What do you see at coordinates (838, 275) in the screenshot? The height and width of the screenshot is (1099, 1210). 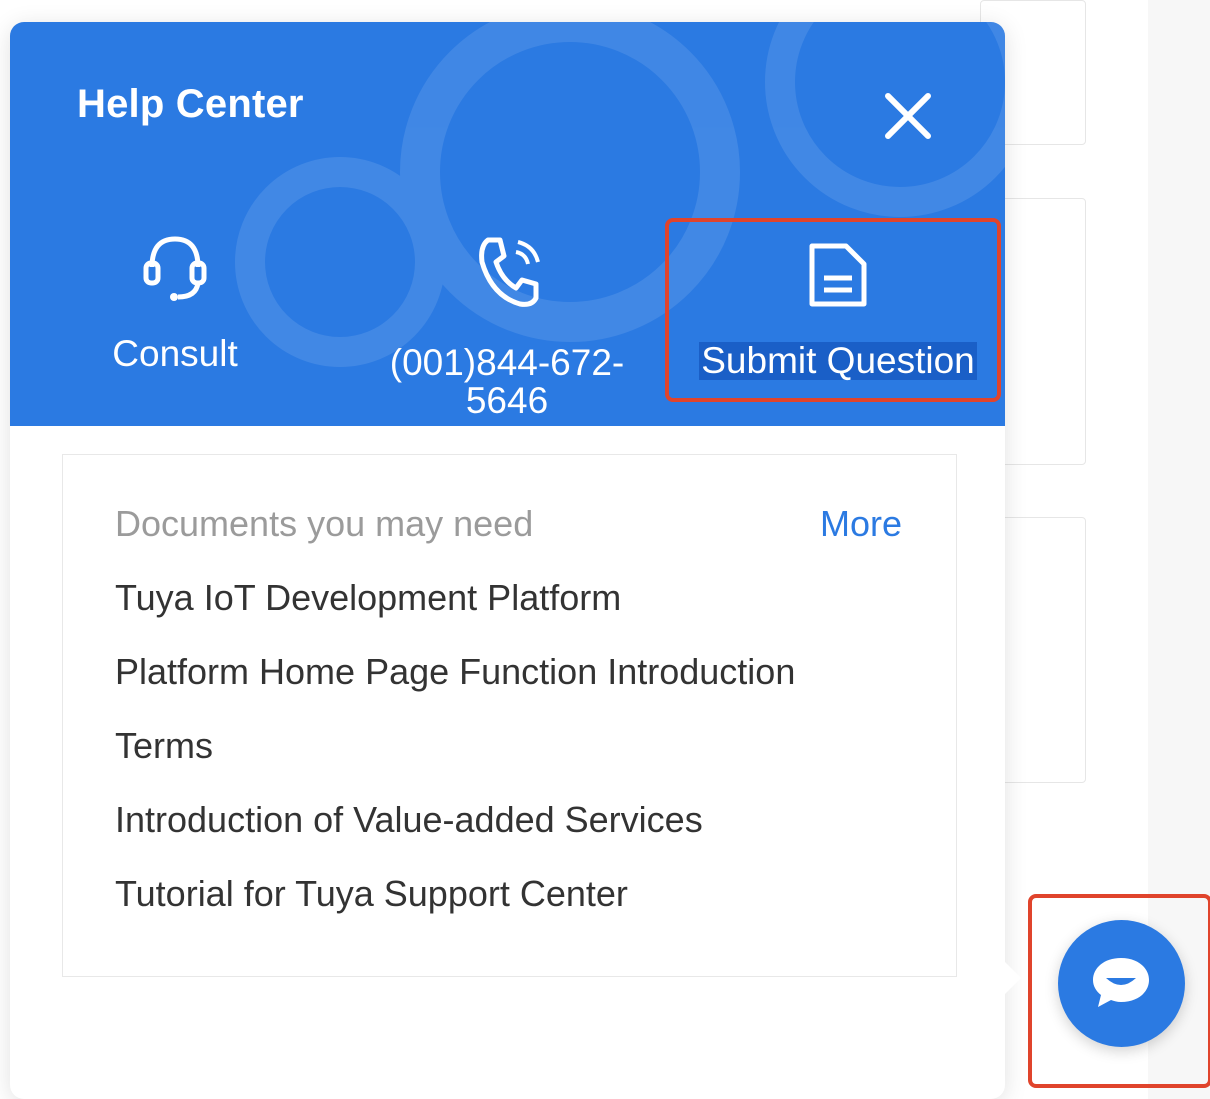 I see `document-icon` at bounding box center [838, 275].